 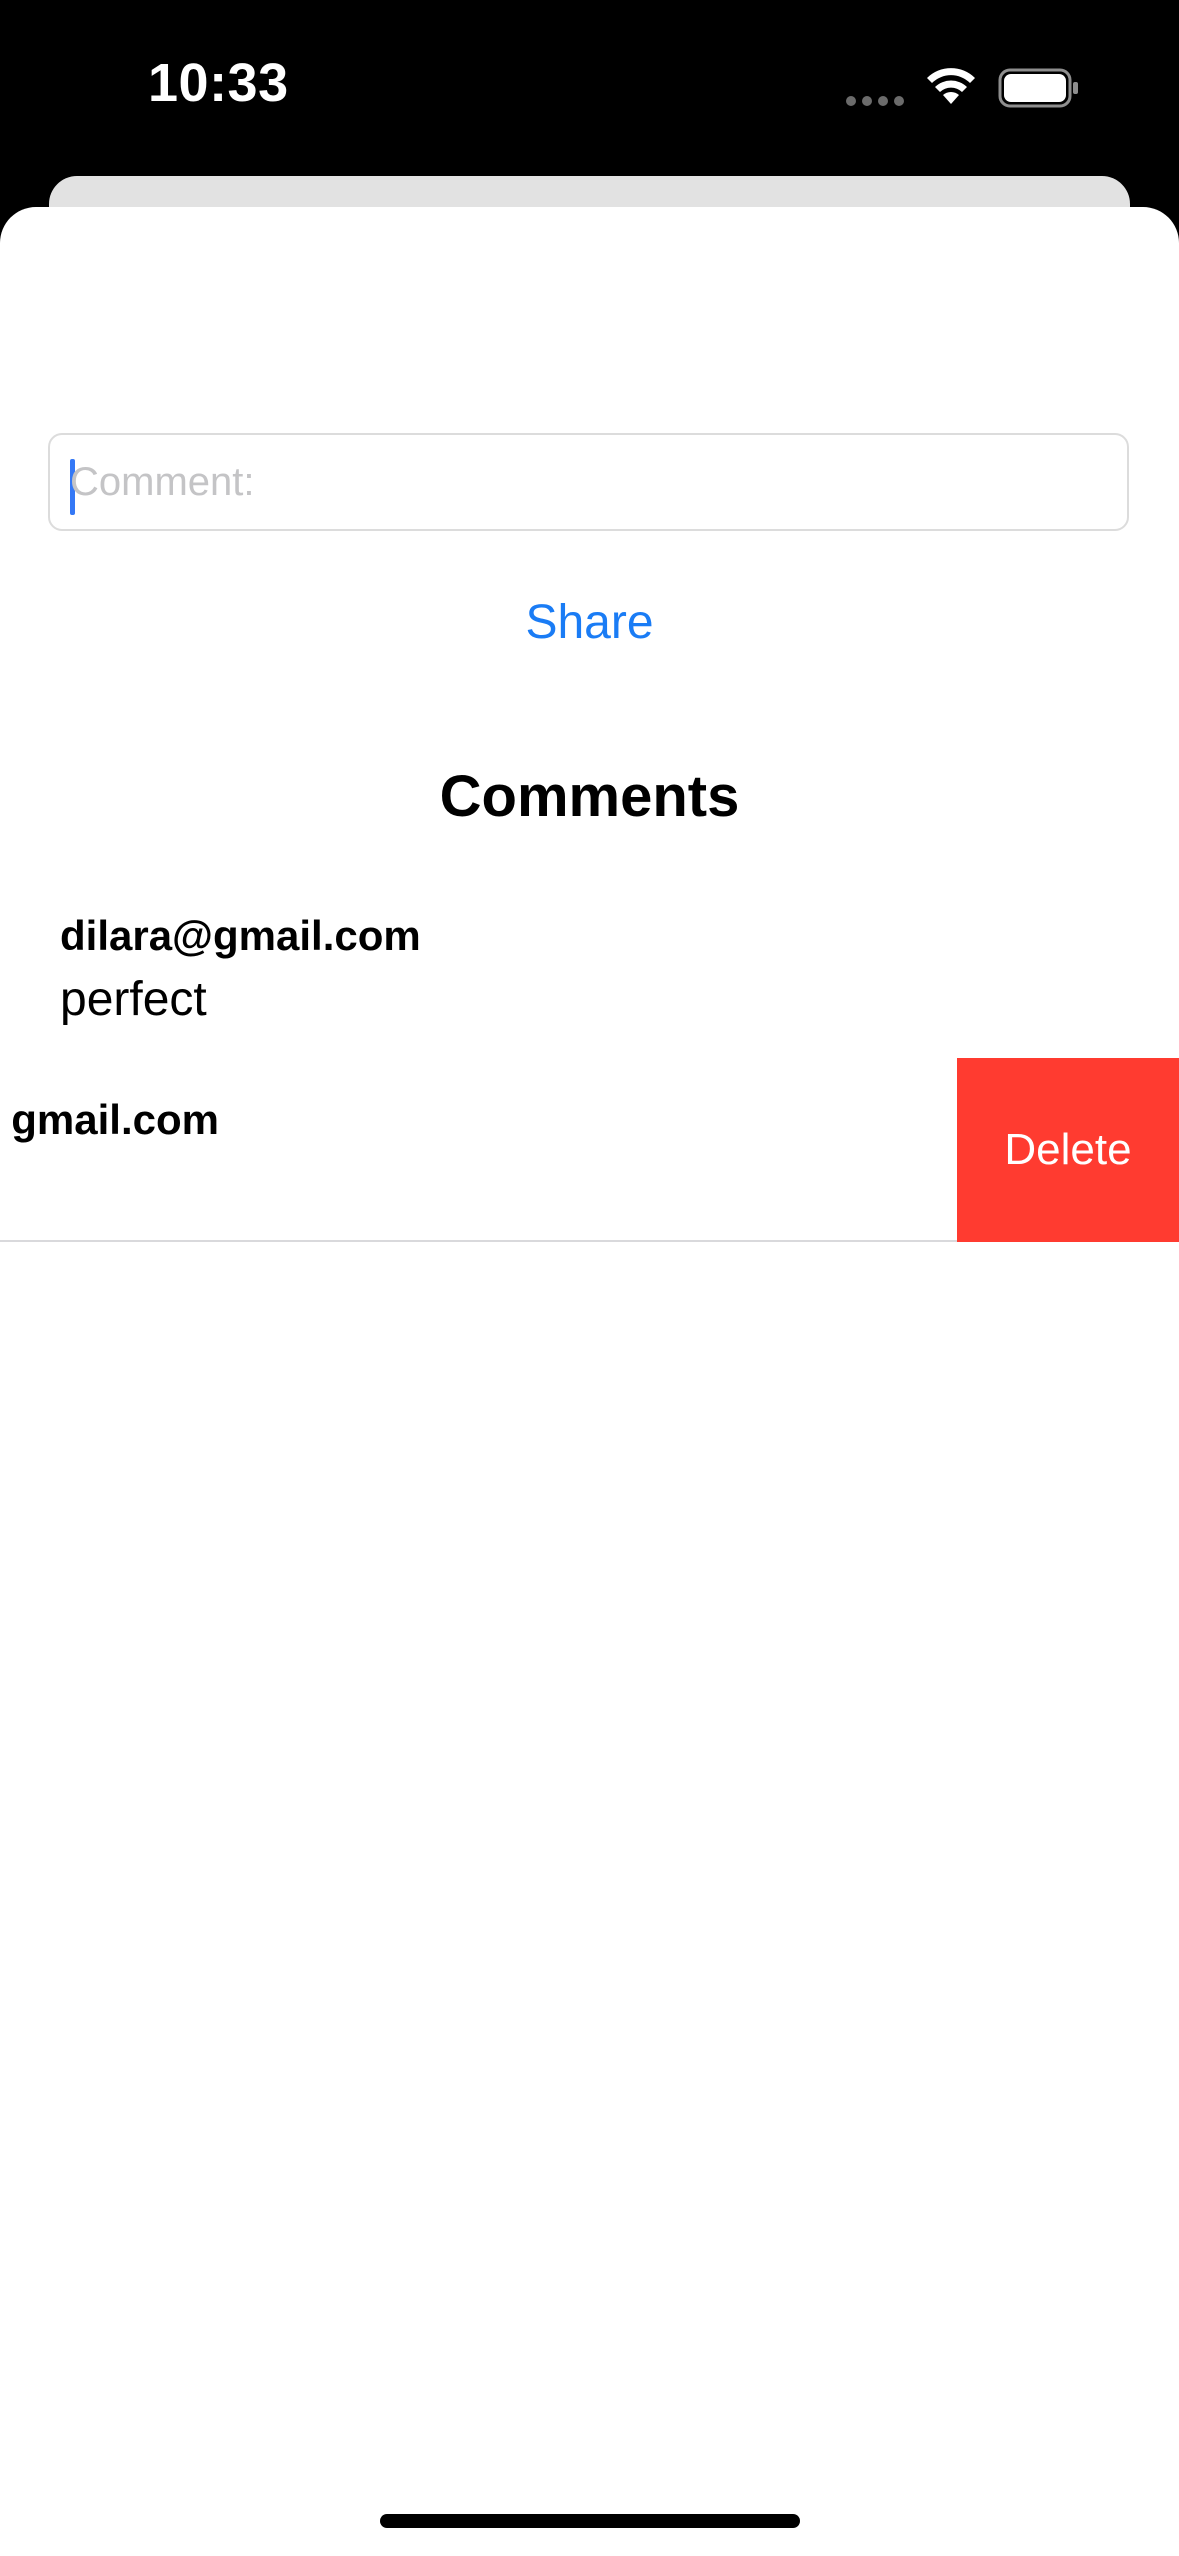 I want to click on comment-author: dilara@gmail.com, so click(x=240, y=935).